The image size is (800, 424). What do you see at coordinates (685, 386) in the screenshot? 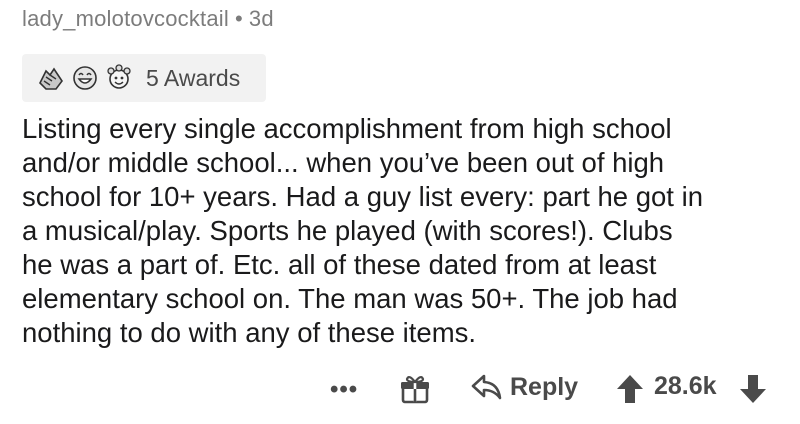
I see `vote-score: 28.6k` at bounding box center [685, 386].